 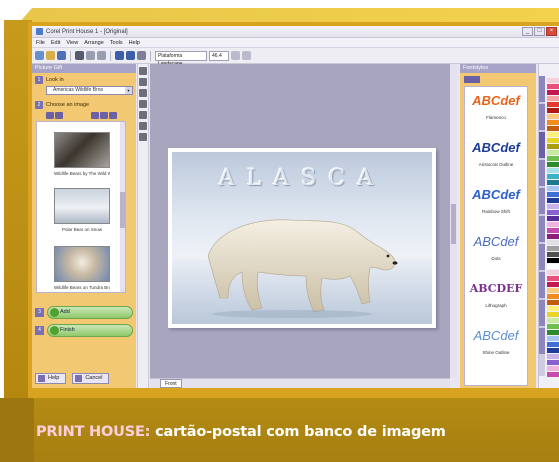 What do you see at coordinates (90, 55) in the screenshot?
I see `undo-icon` at bounding box center [90, 55].